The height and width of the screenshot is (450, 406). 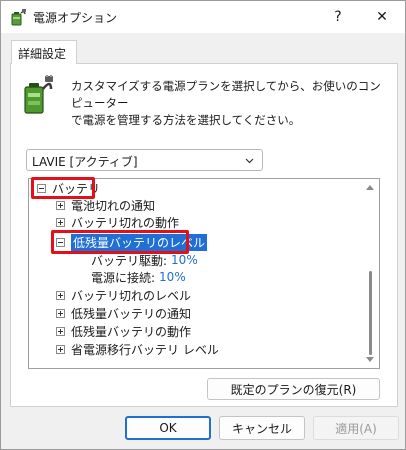 What do you see at coordinates (131, 295) in the screenshot?
I see `tree-item-label: バッテリ切れのレベル` at bounding box center [131, 295].